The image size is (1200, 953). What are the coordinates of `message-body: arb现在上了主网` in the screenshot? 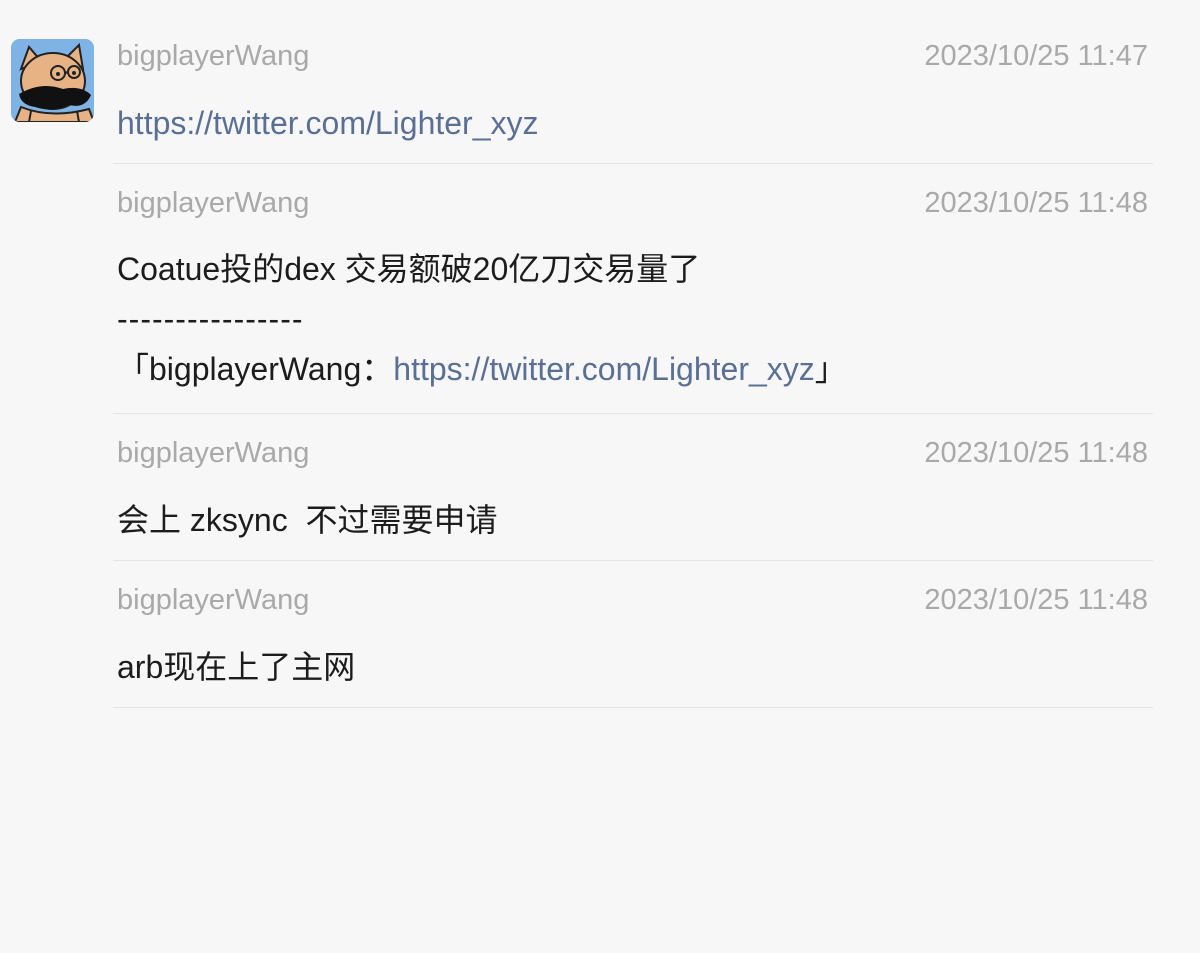 It's located at (632, 667).